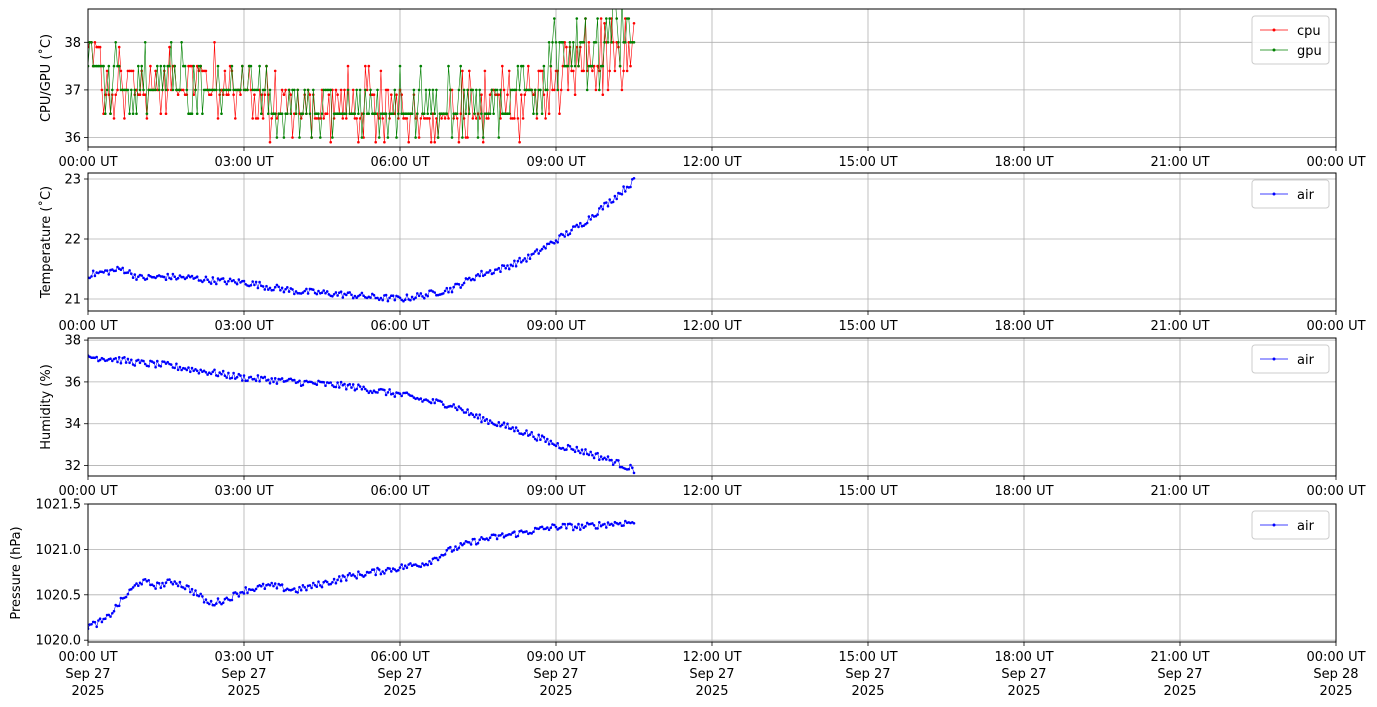 This screenshot has width=1377, height=707. What do you see at coordinates (46, 242) in the screenshot?
I see `y-axis-label: Temperature (˚C)` at bounding box center [46, 242].